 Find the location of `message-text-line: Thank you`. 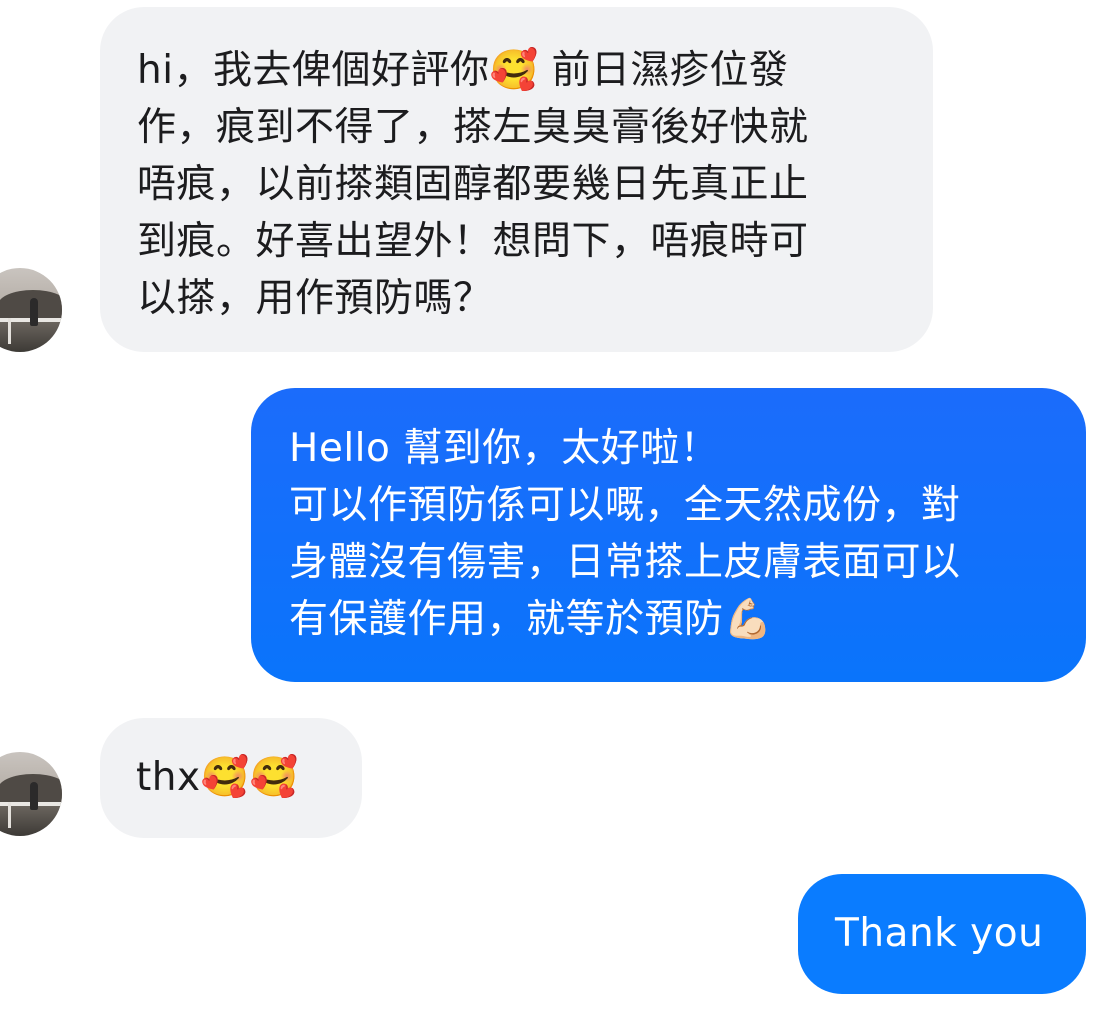

message-text-line: Thank you is located at coordinates (939, 933).